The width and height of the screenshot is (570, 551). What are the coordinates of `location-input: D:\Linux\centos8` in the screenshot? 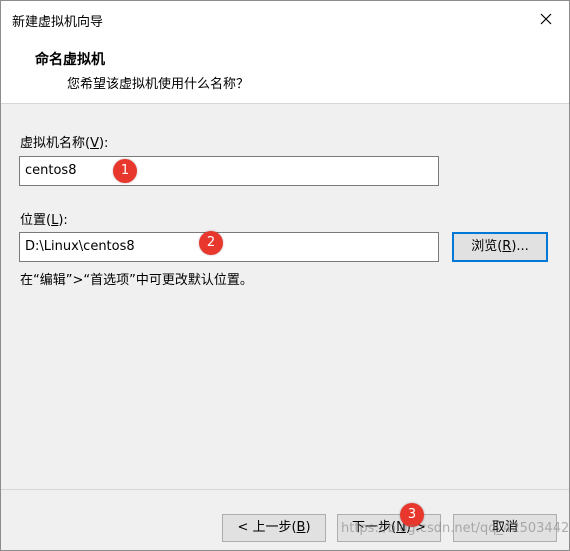 It's located at (229, 247).